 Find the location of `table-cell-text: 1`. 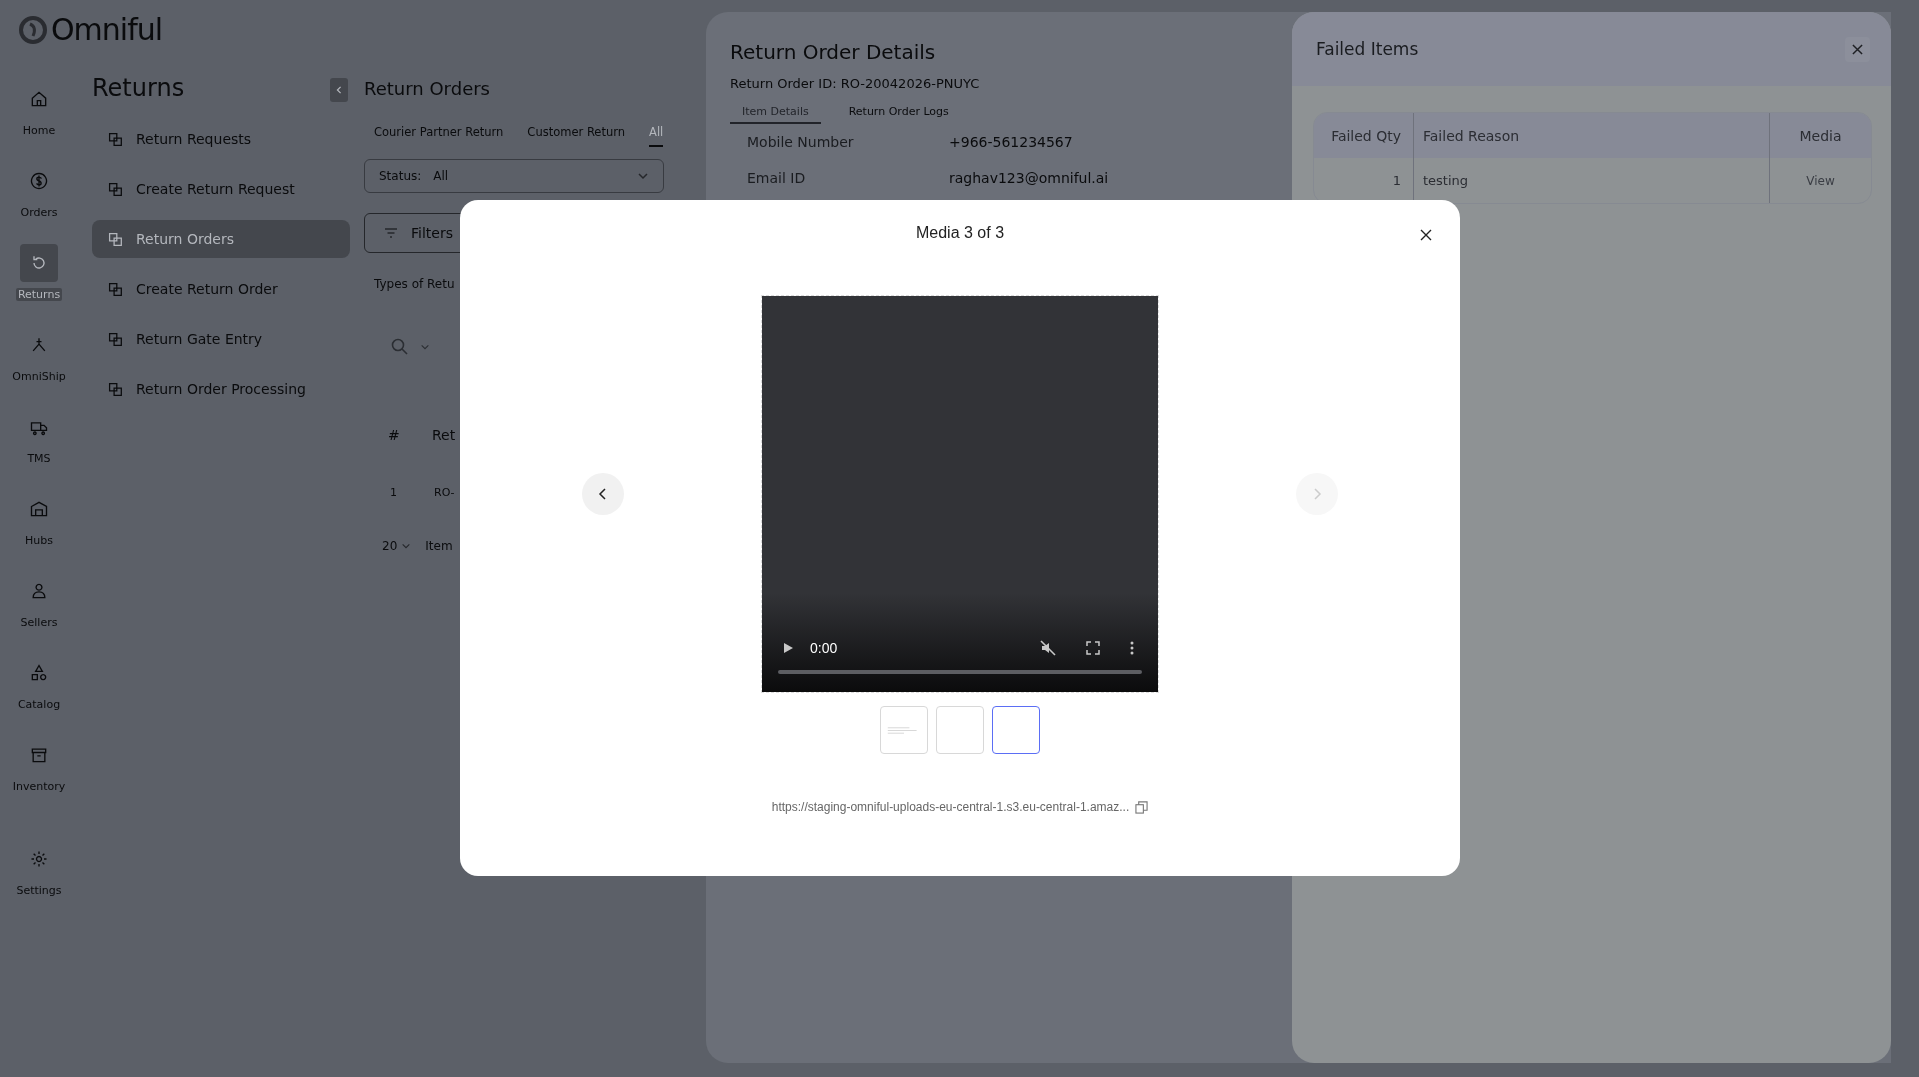

table-cell-text: 1 is located at coordinates (393, 492).